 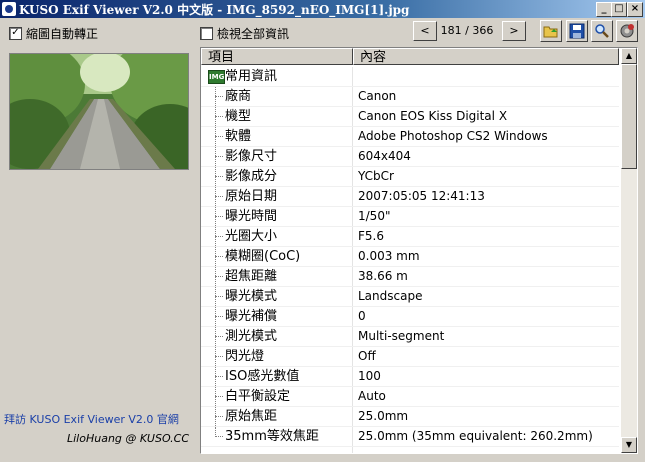 What do you see at coordinates (377, 96) in the screenshot?
I see `row-value: Canon` at bounding box center [377, 96].